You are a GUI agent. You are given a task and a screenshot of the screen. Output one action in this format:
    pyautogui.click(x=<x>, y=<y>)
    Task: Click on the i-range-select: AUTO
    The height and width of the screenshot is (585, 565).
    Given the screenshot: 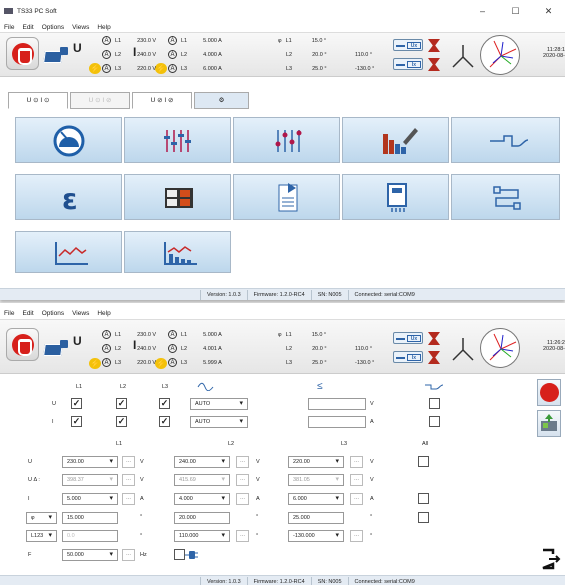 What is the action you would take?
    pyautogui.click(x=219, y=422)
    